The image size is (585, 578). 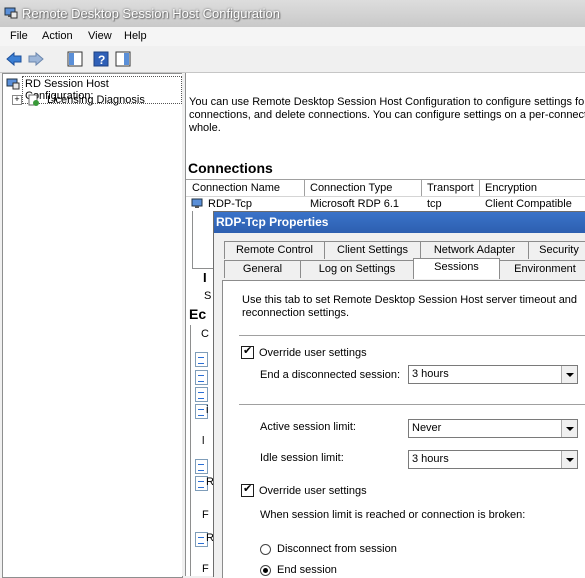 I want to click on tab-network-adapter: Network Adapter, so click(x=474, y=250).